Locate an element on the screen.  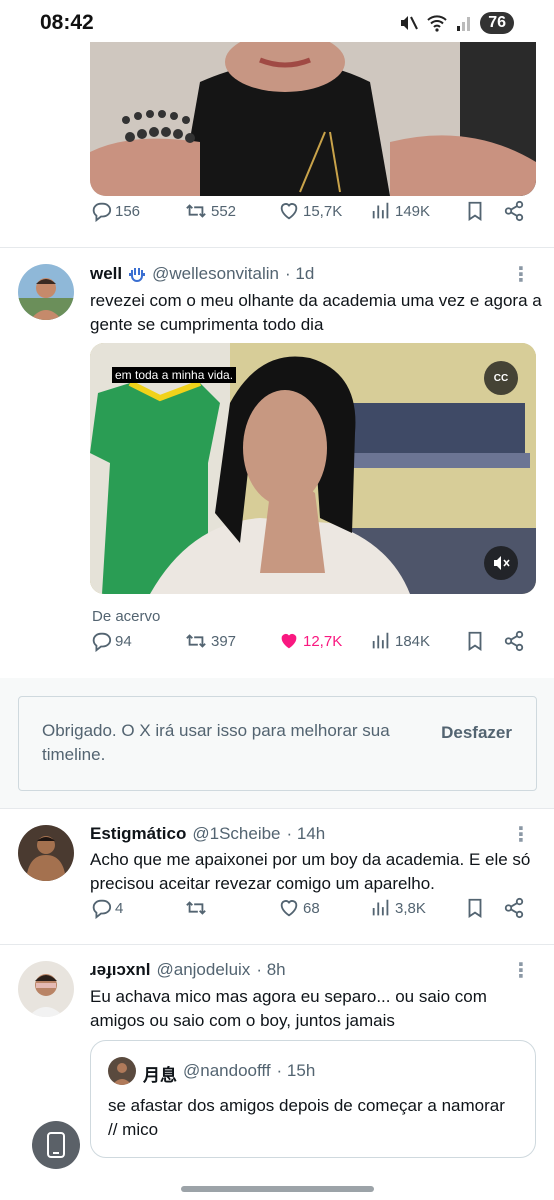
unmute-button is located at coordinates (501, 563).